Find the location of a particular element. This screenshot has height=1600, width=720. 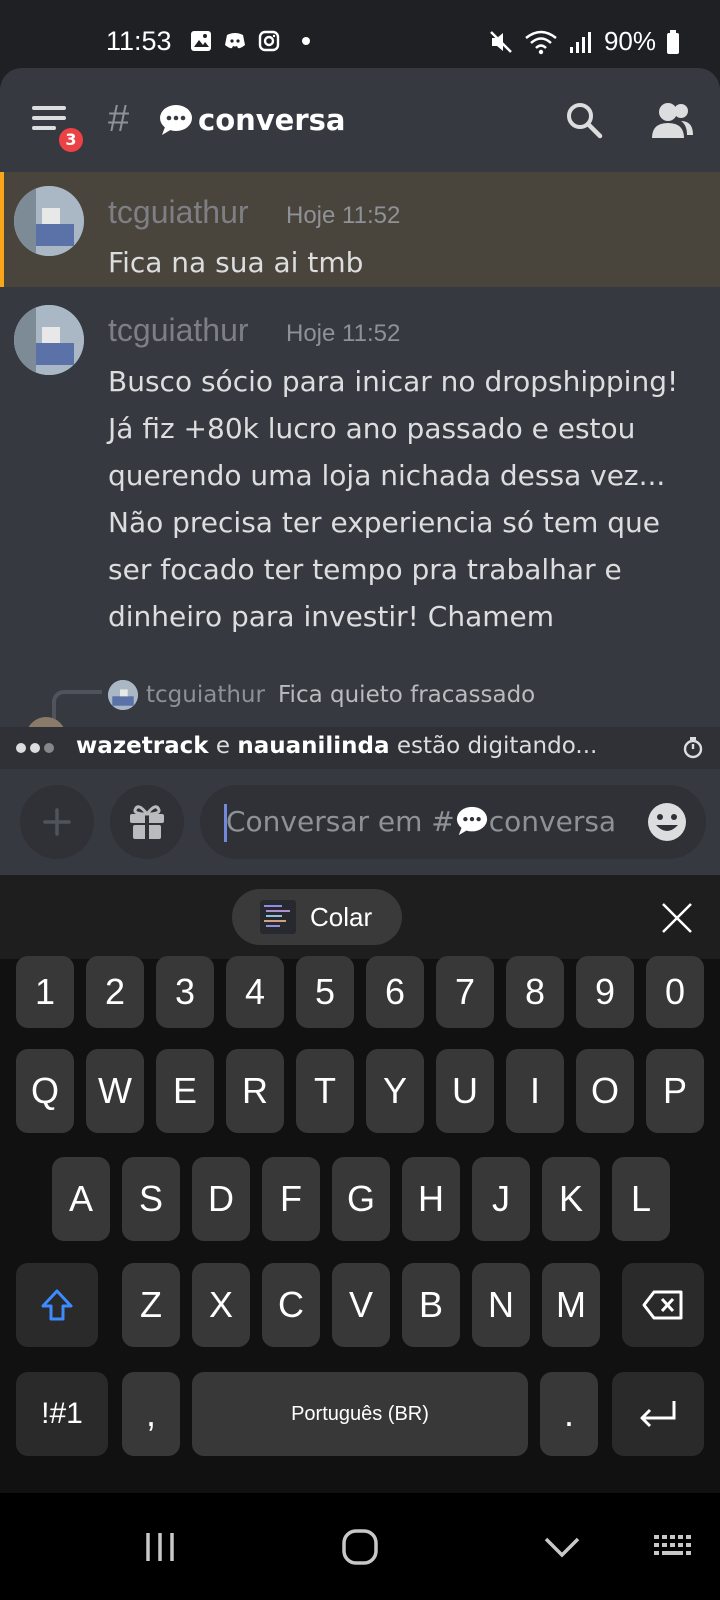

mute-icon is located at coordinates (501, 41).